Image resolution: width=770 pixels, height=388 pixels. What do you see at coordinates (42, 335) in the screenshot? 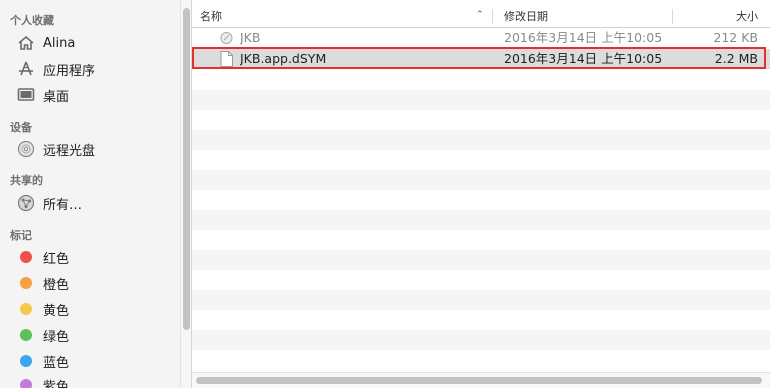
I see `sidebar-tag-green: 绿色` at bounding box center [42, 335].